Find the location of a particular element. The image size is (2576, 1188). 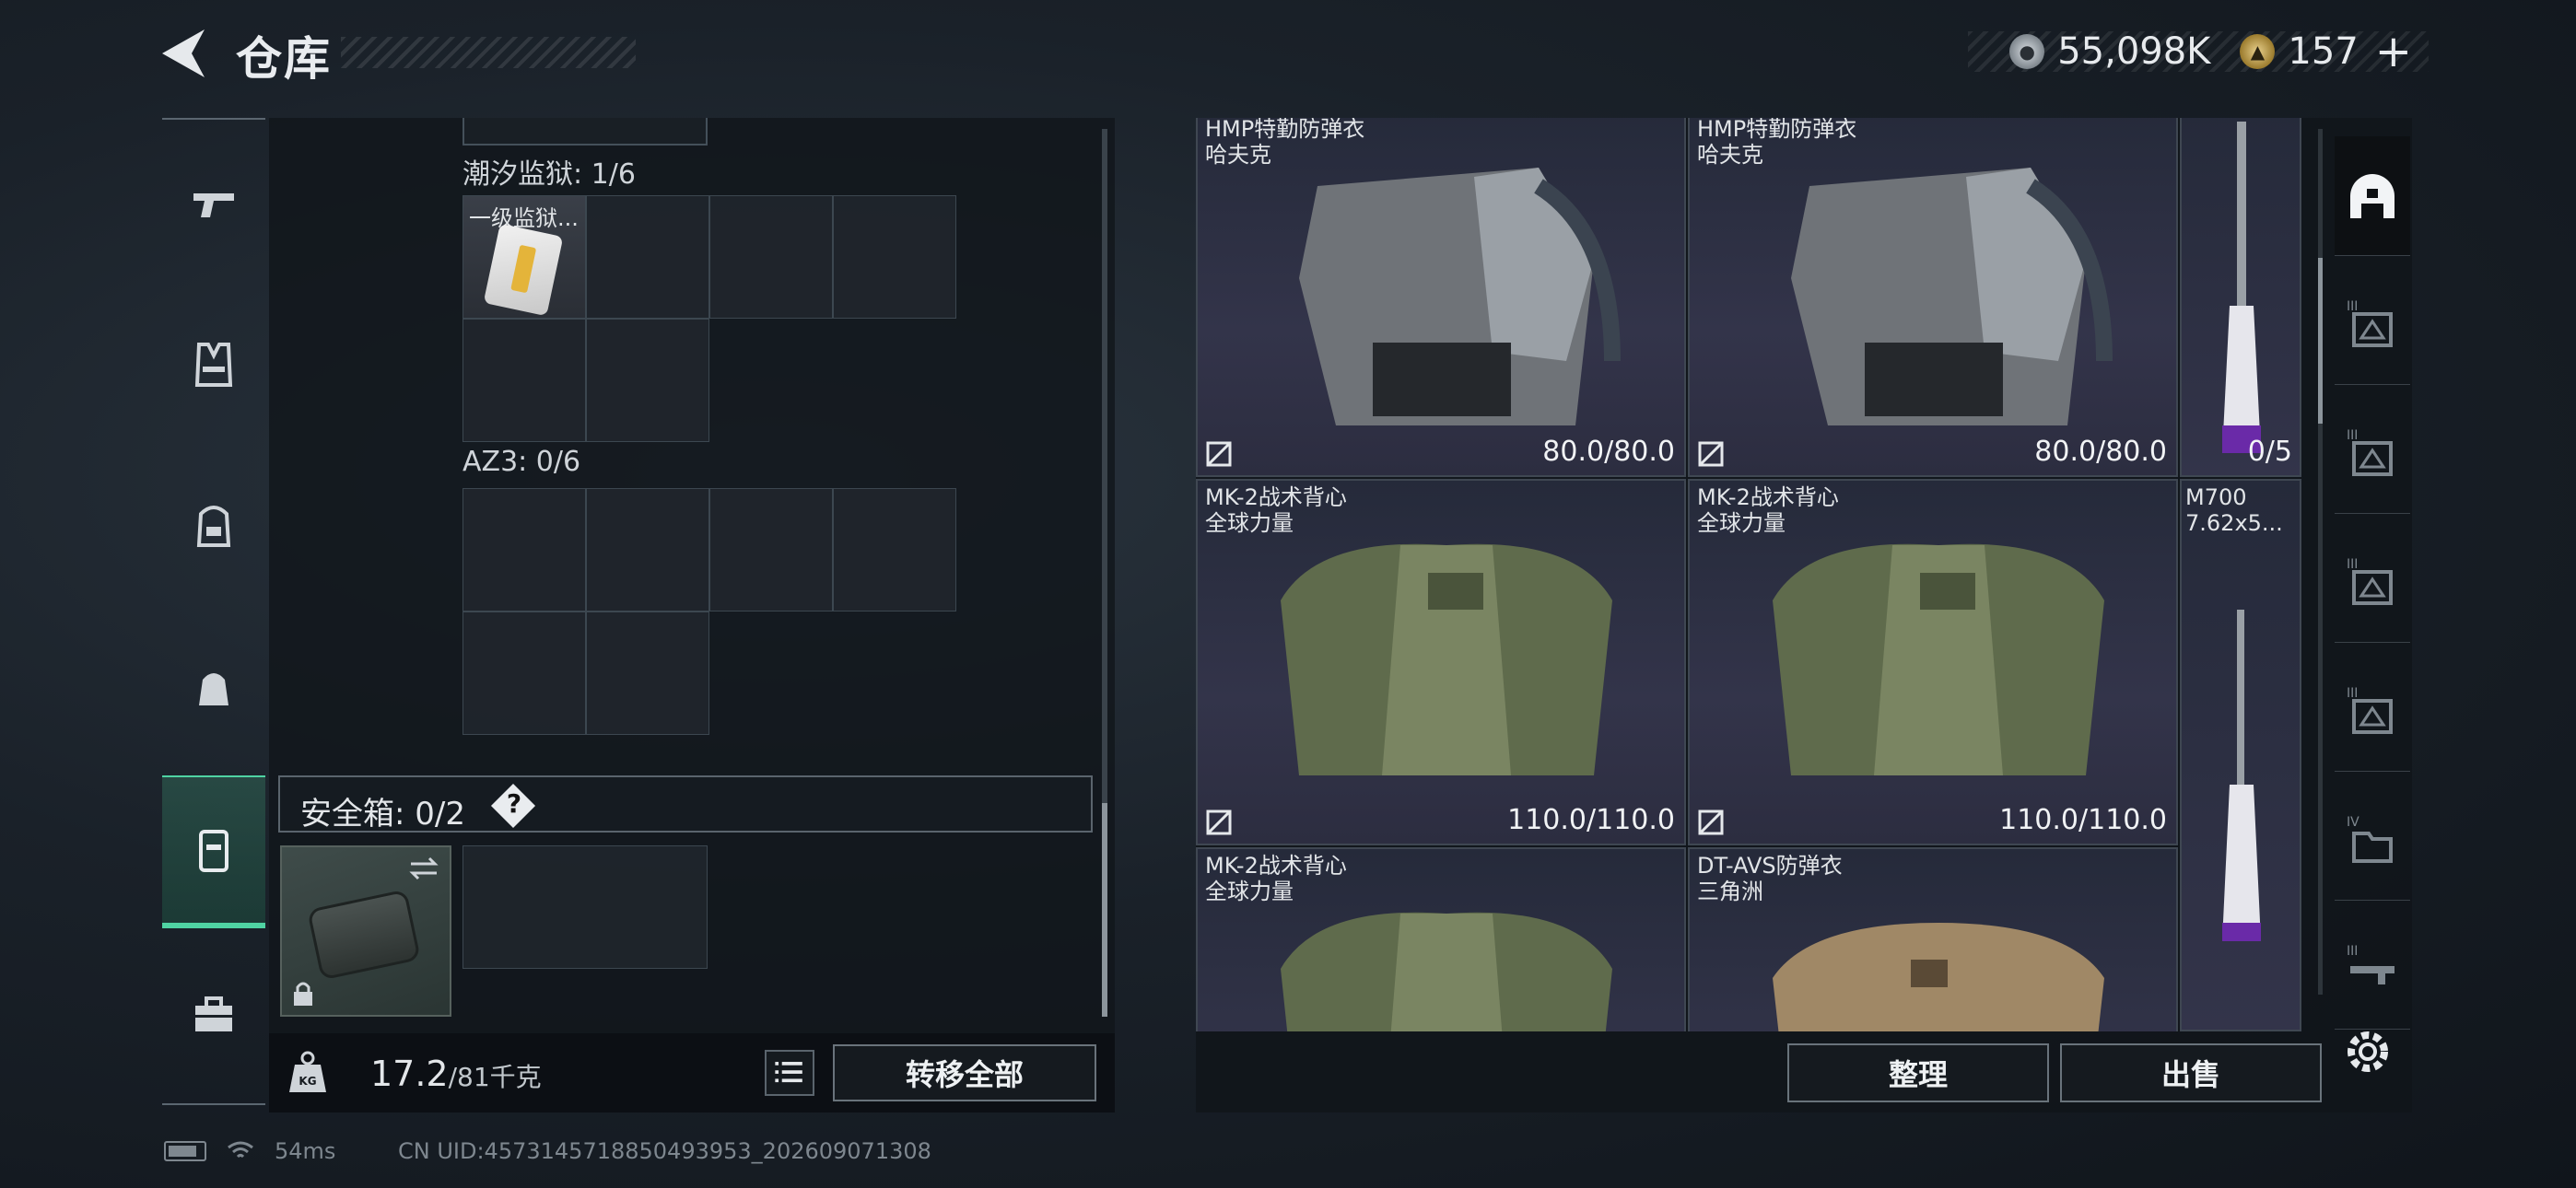

warehouse-tab-6: IV is located at coordinates (2372, 841).